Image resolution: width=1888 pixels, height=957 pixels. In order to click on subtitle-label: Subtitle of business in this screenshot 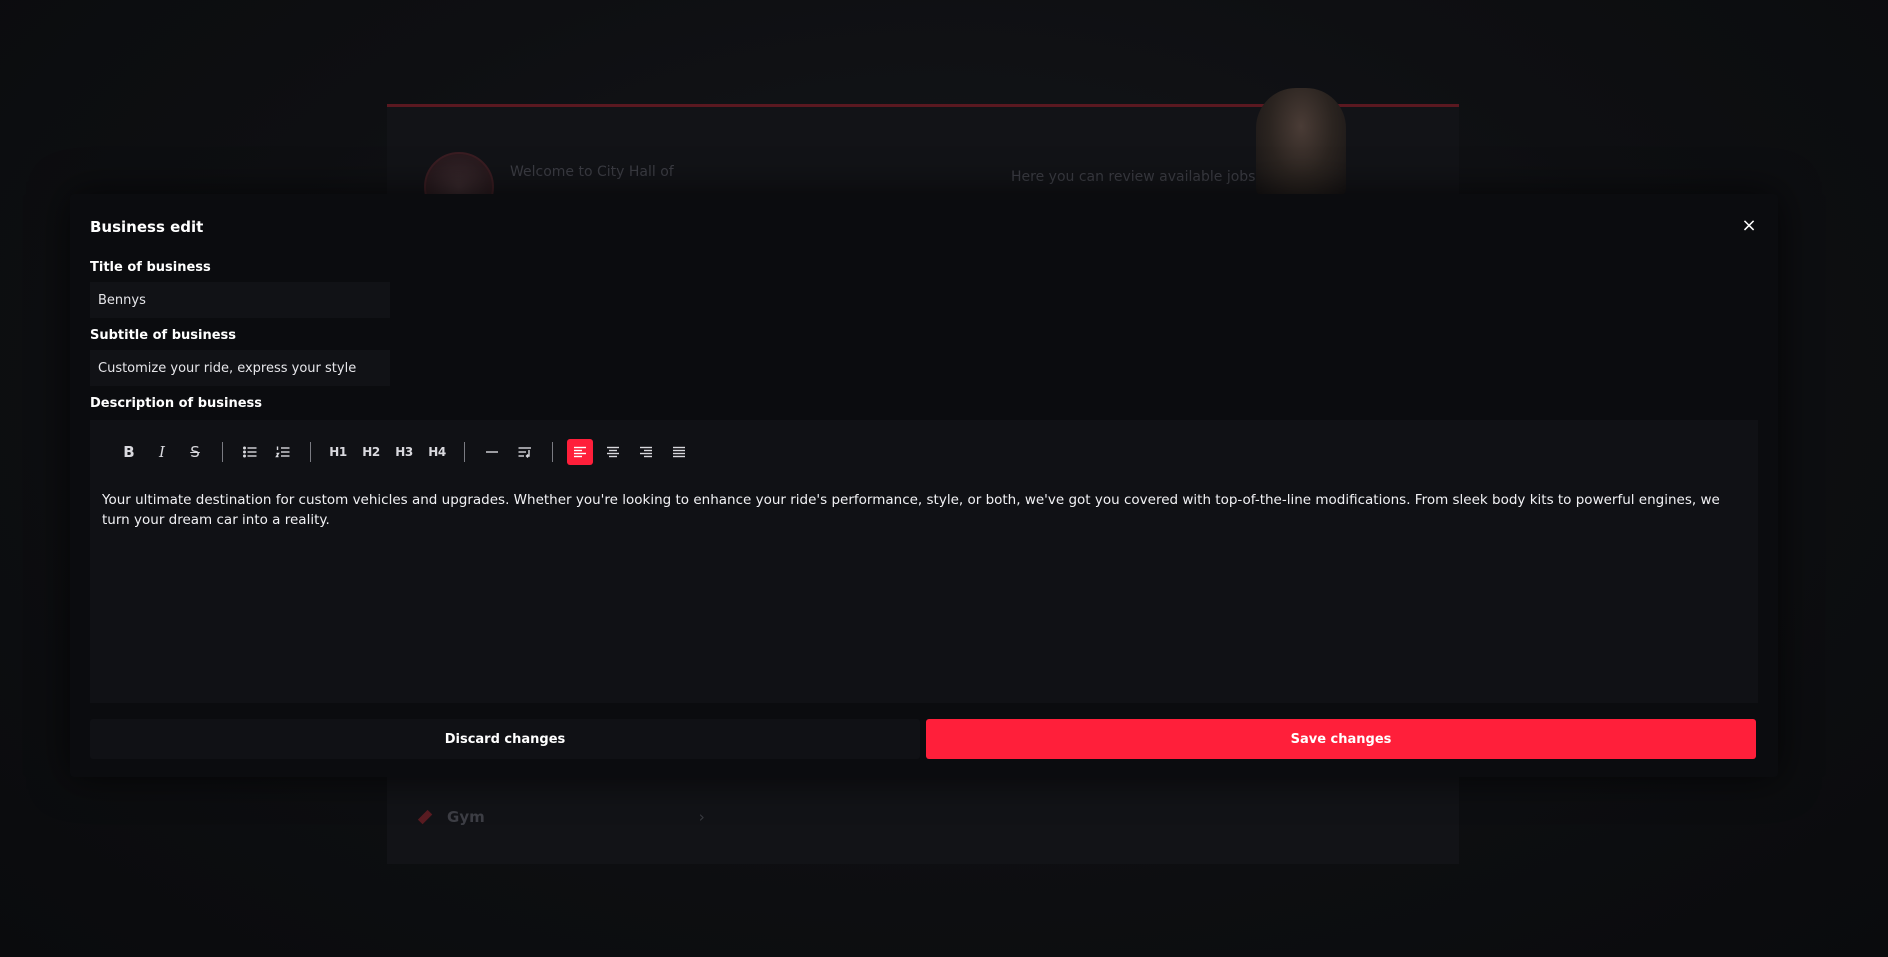, I will do `click(163, 335)`.